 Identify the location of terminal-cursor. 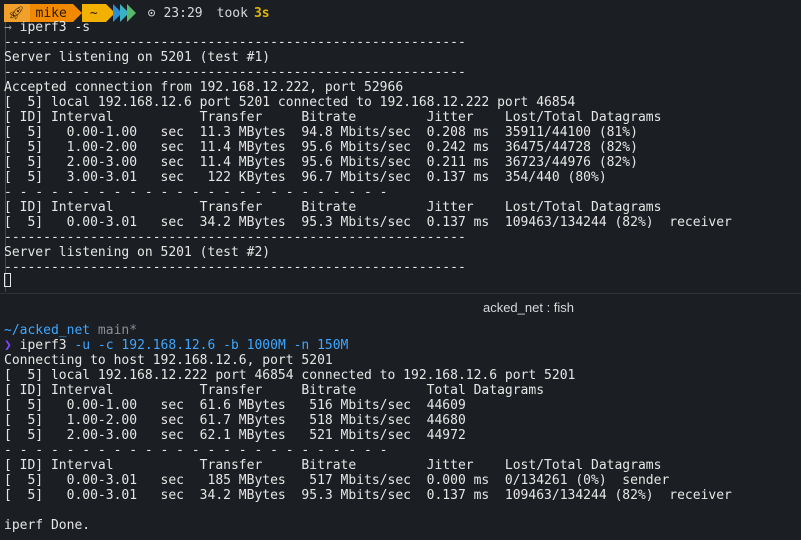
(7, 280).